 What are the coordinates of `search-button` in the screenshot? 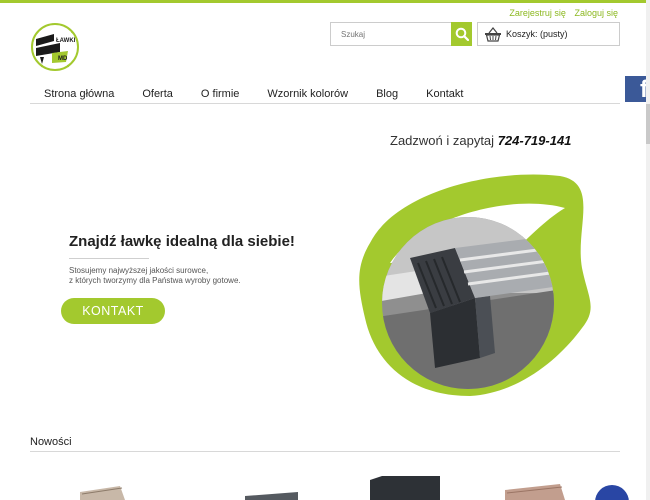 It's located at (461, 34).